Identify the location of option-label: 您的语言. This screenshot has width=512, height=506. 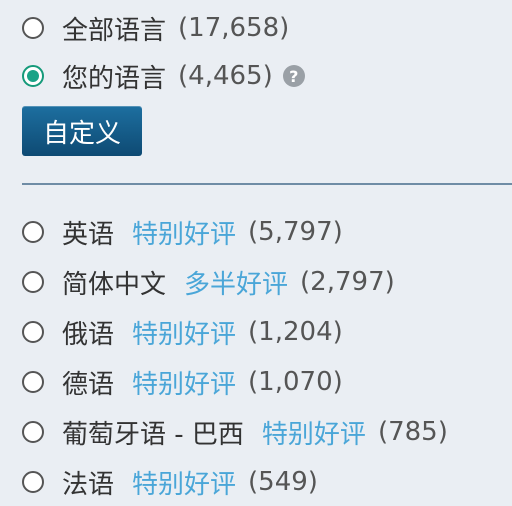
(114, 78).